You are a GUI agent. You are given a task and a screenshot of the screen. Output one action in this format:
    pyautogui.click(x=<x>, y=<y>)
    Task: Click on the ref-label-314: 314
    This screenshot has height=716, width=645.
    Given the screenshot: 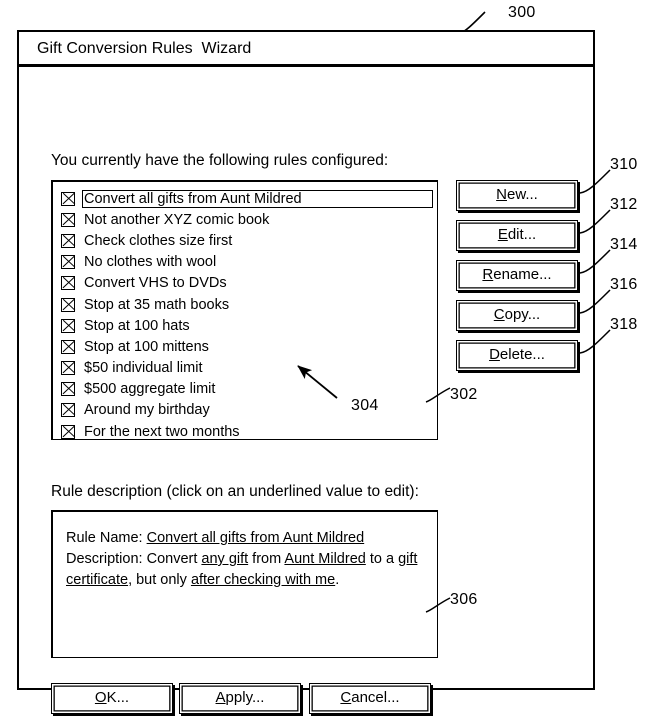 What is the action you would take?
    pyautogui.click(x=624, y=244)
    